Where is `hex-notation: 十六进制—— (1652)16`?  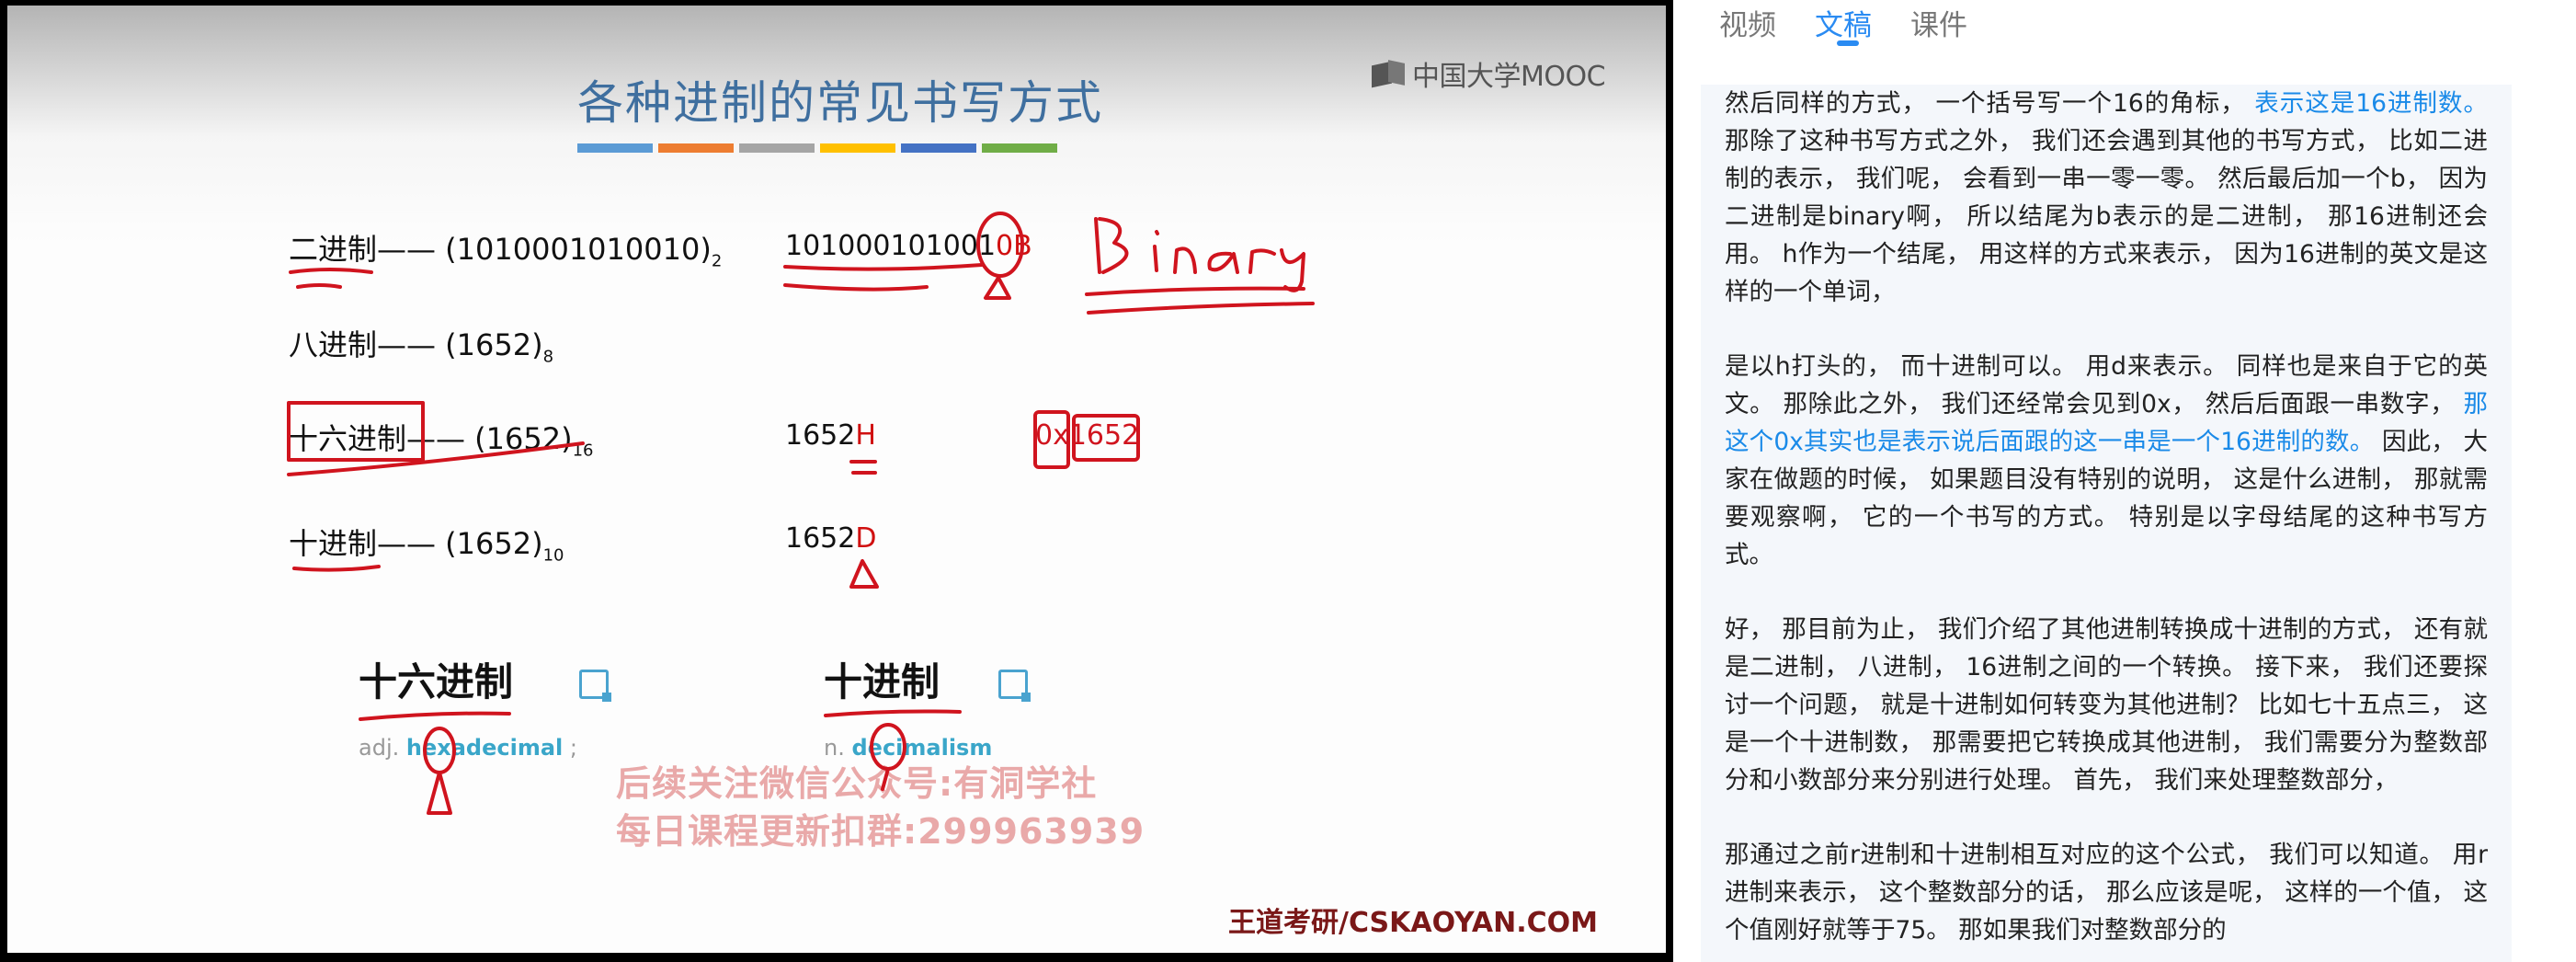
hex-notation: 十六进制—— (1652)16 is located at coordinates (441, 438).